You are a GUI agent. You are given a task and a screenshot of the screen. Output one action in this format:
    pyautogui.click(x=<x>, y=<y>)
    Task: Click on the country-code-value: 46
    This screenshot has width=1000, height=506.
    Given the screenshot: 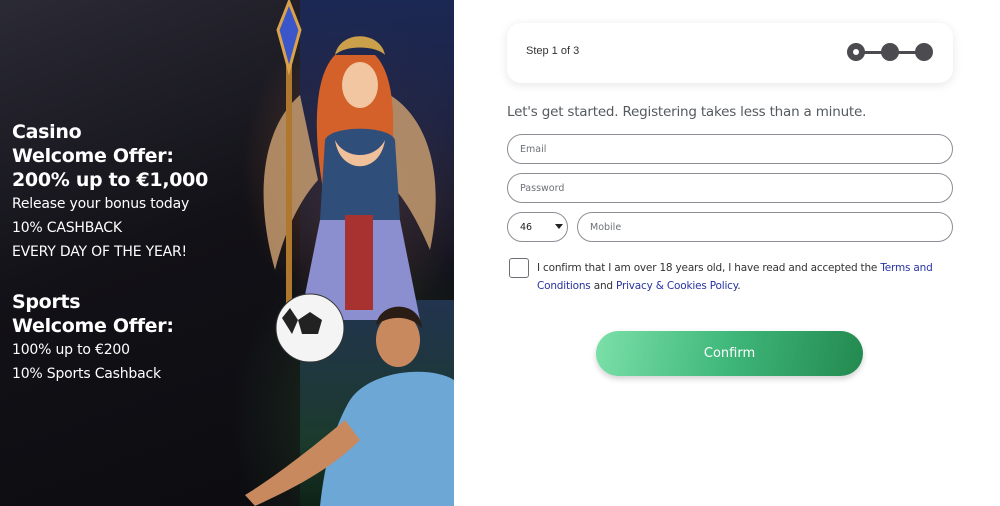 What is the action you would take?
    pyautogui.click(x=526, y=227)
    